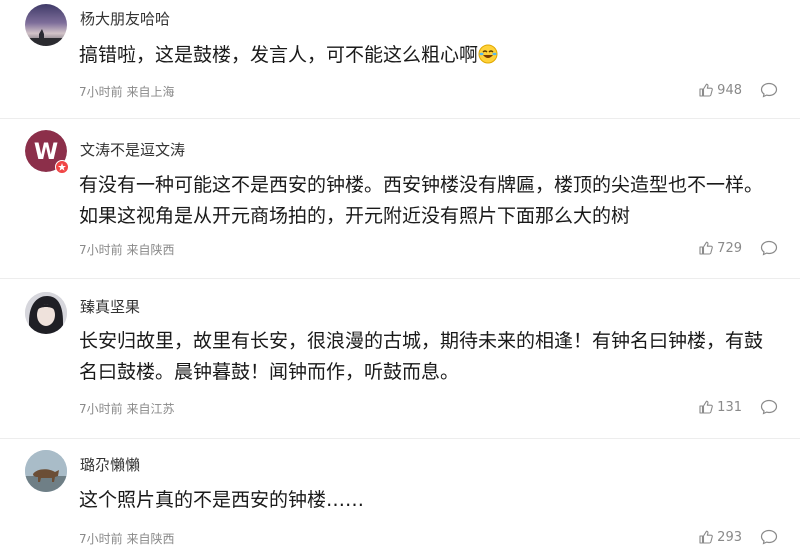  I want to click on comment-location: 来自上海, so click(150, 92).